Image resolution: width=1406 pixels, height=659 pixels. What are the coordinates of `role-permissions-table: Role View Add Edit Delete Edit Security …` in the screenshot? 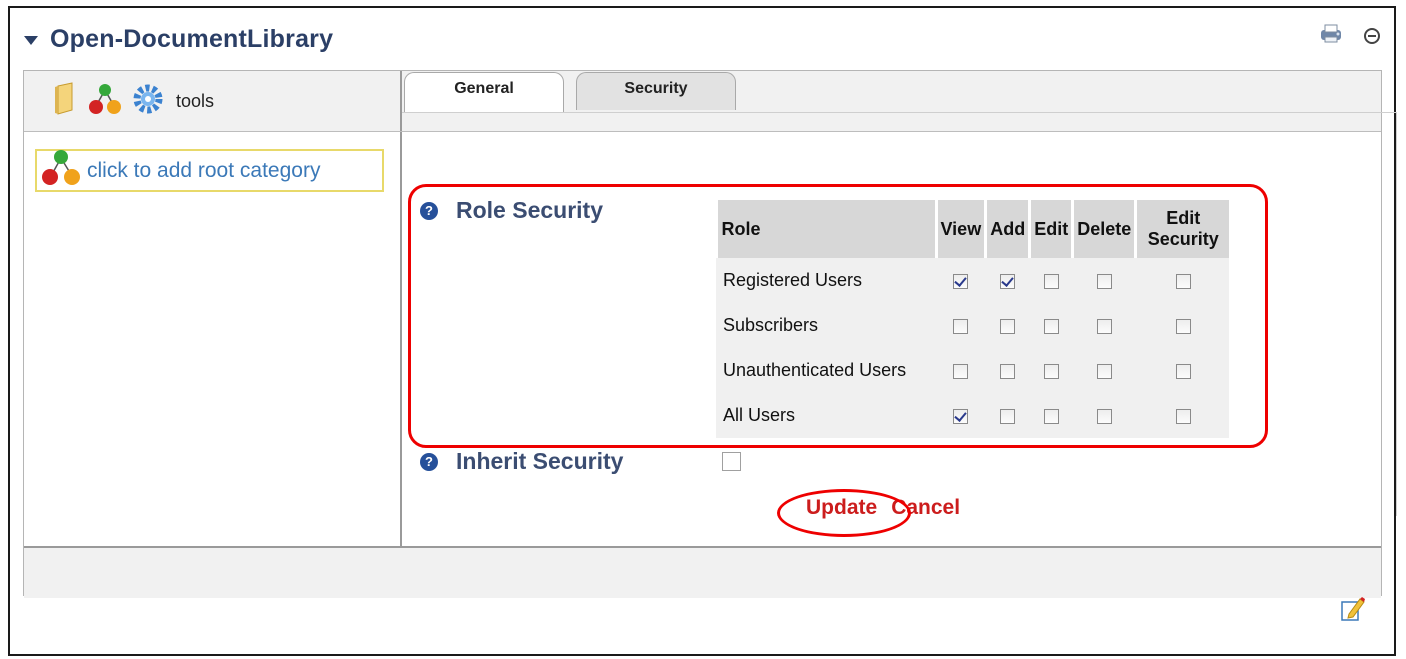 It's located at (973, 319).